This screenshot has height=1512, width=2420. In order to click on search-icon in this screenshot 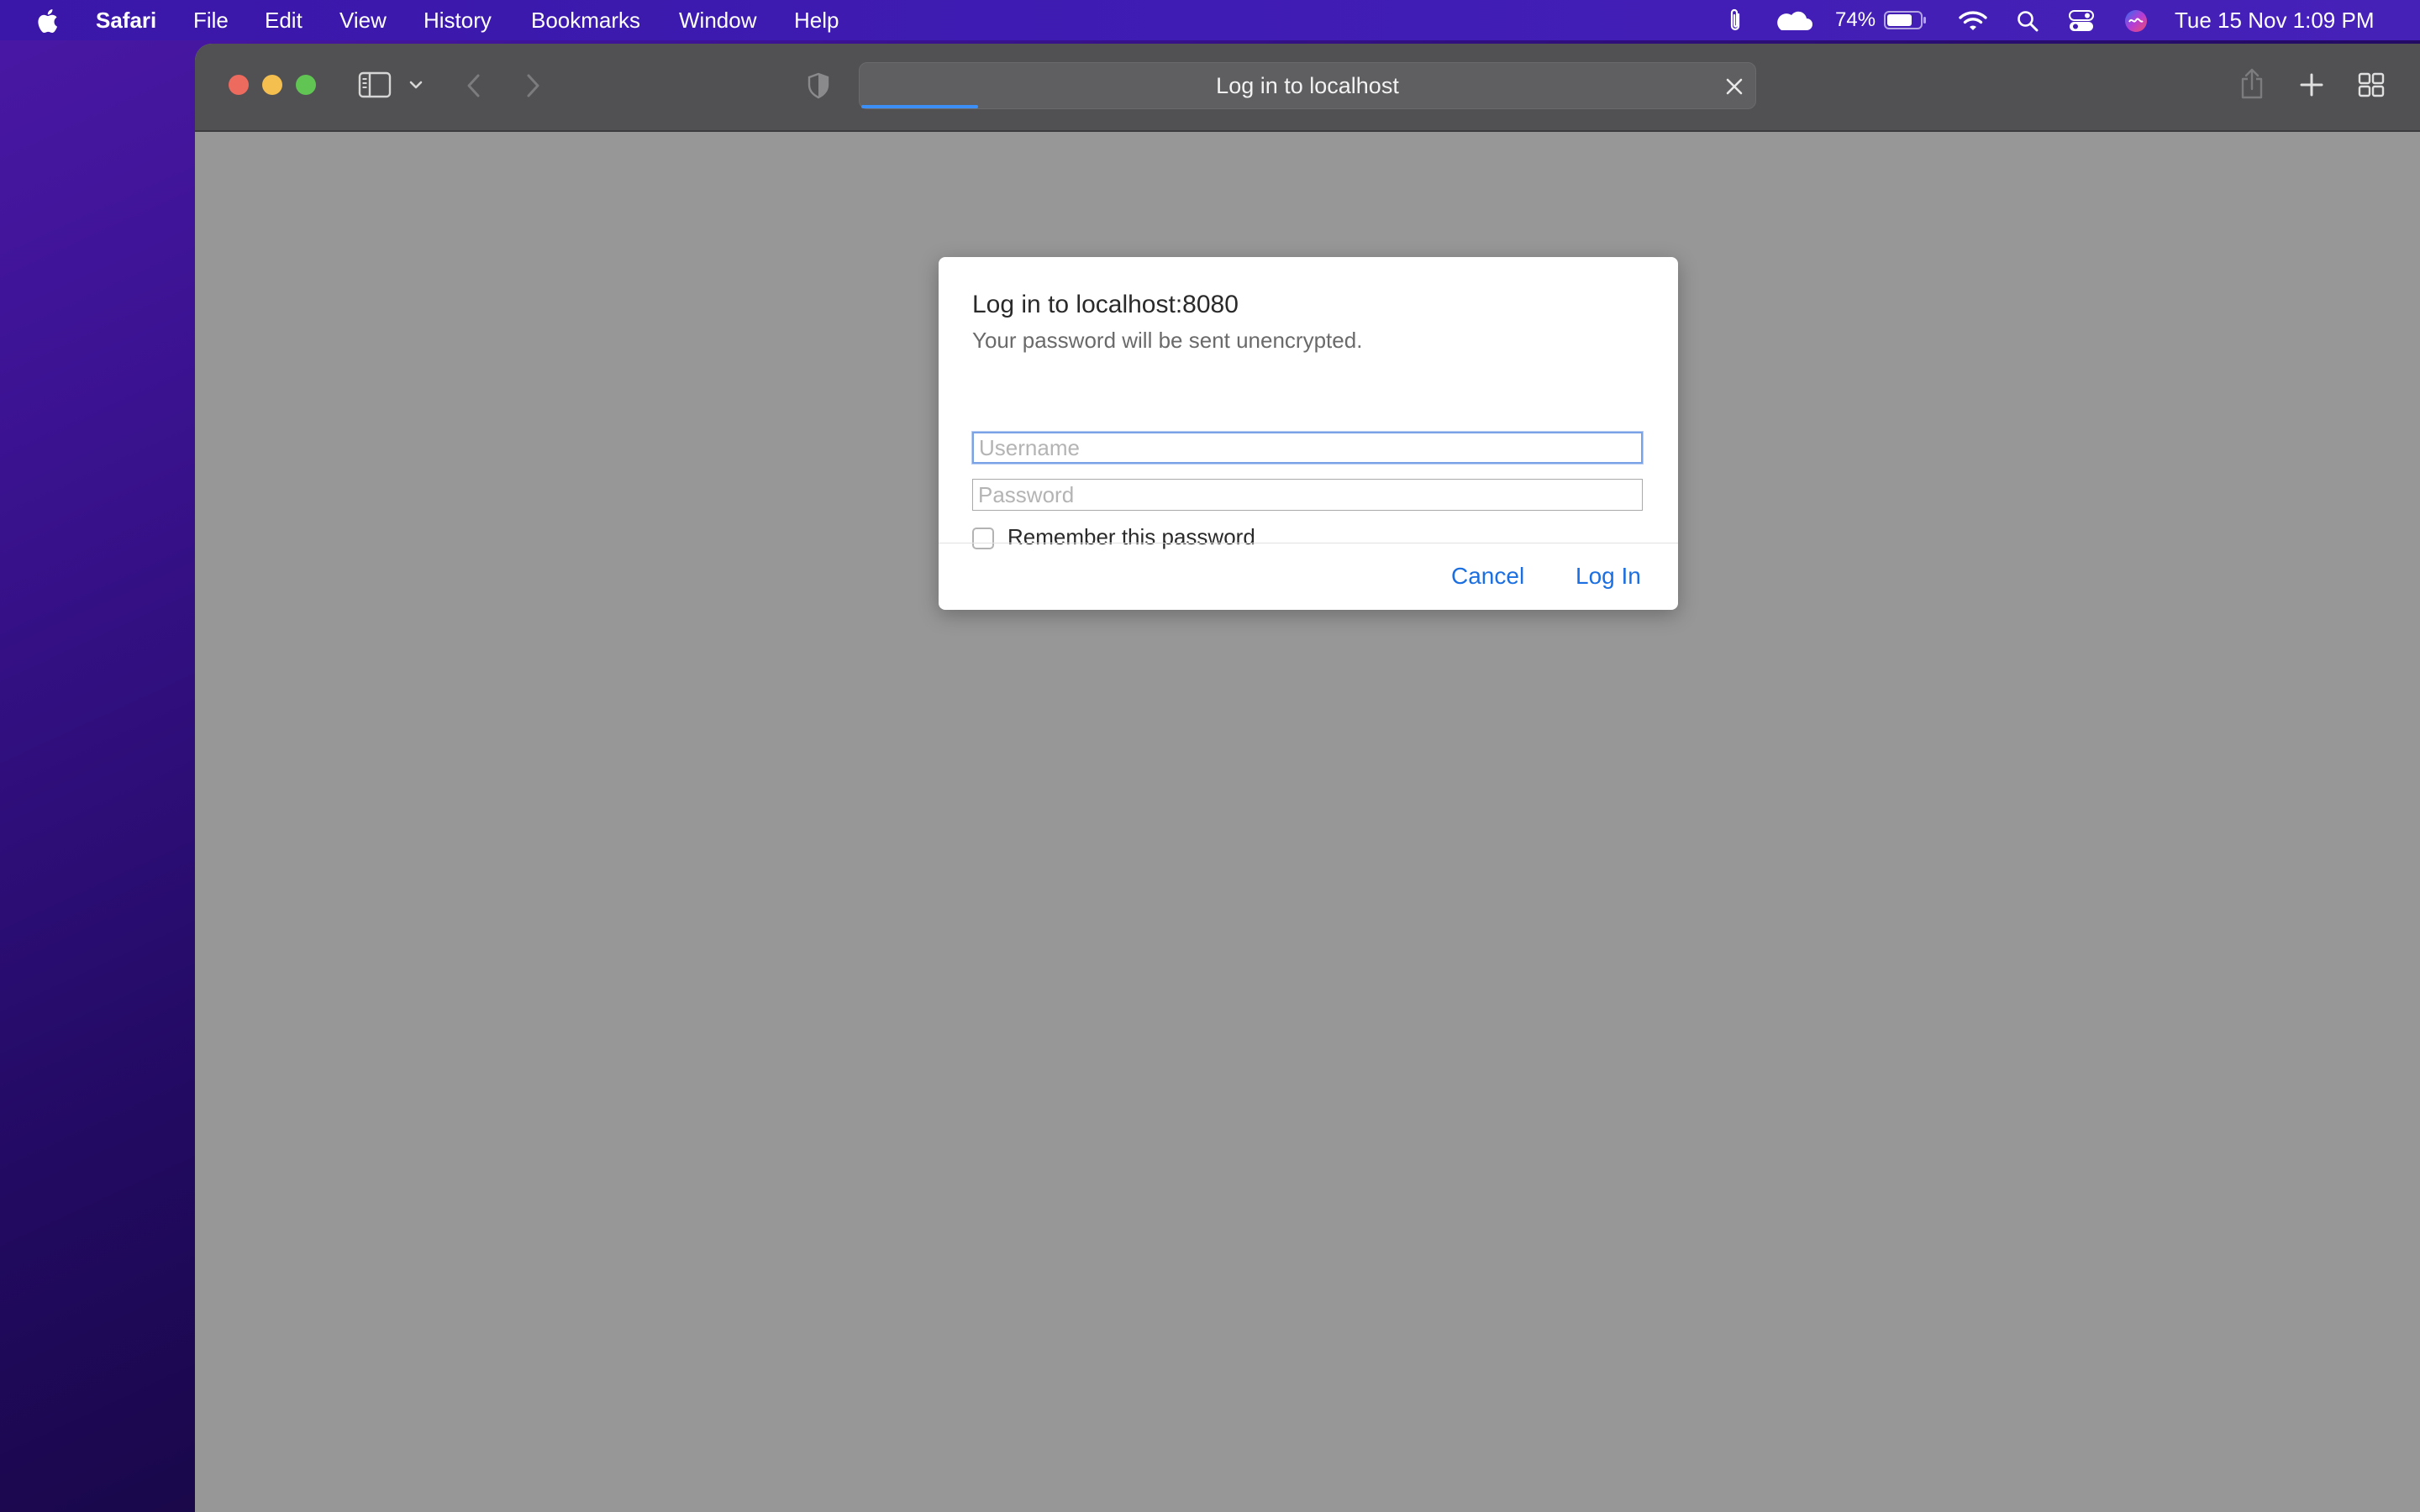, I will do `click(2028, 21)`.